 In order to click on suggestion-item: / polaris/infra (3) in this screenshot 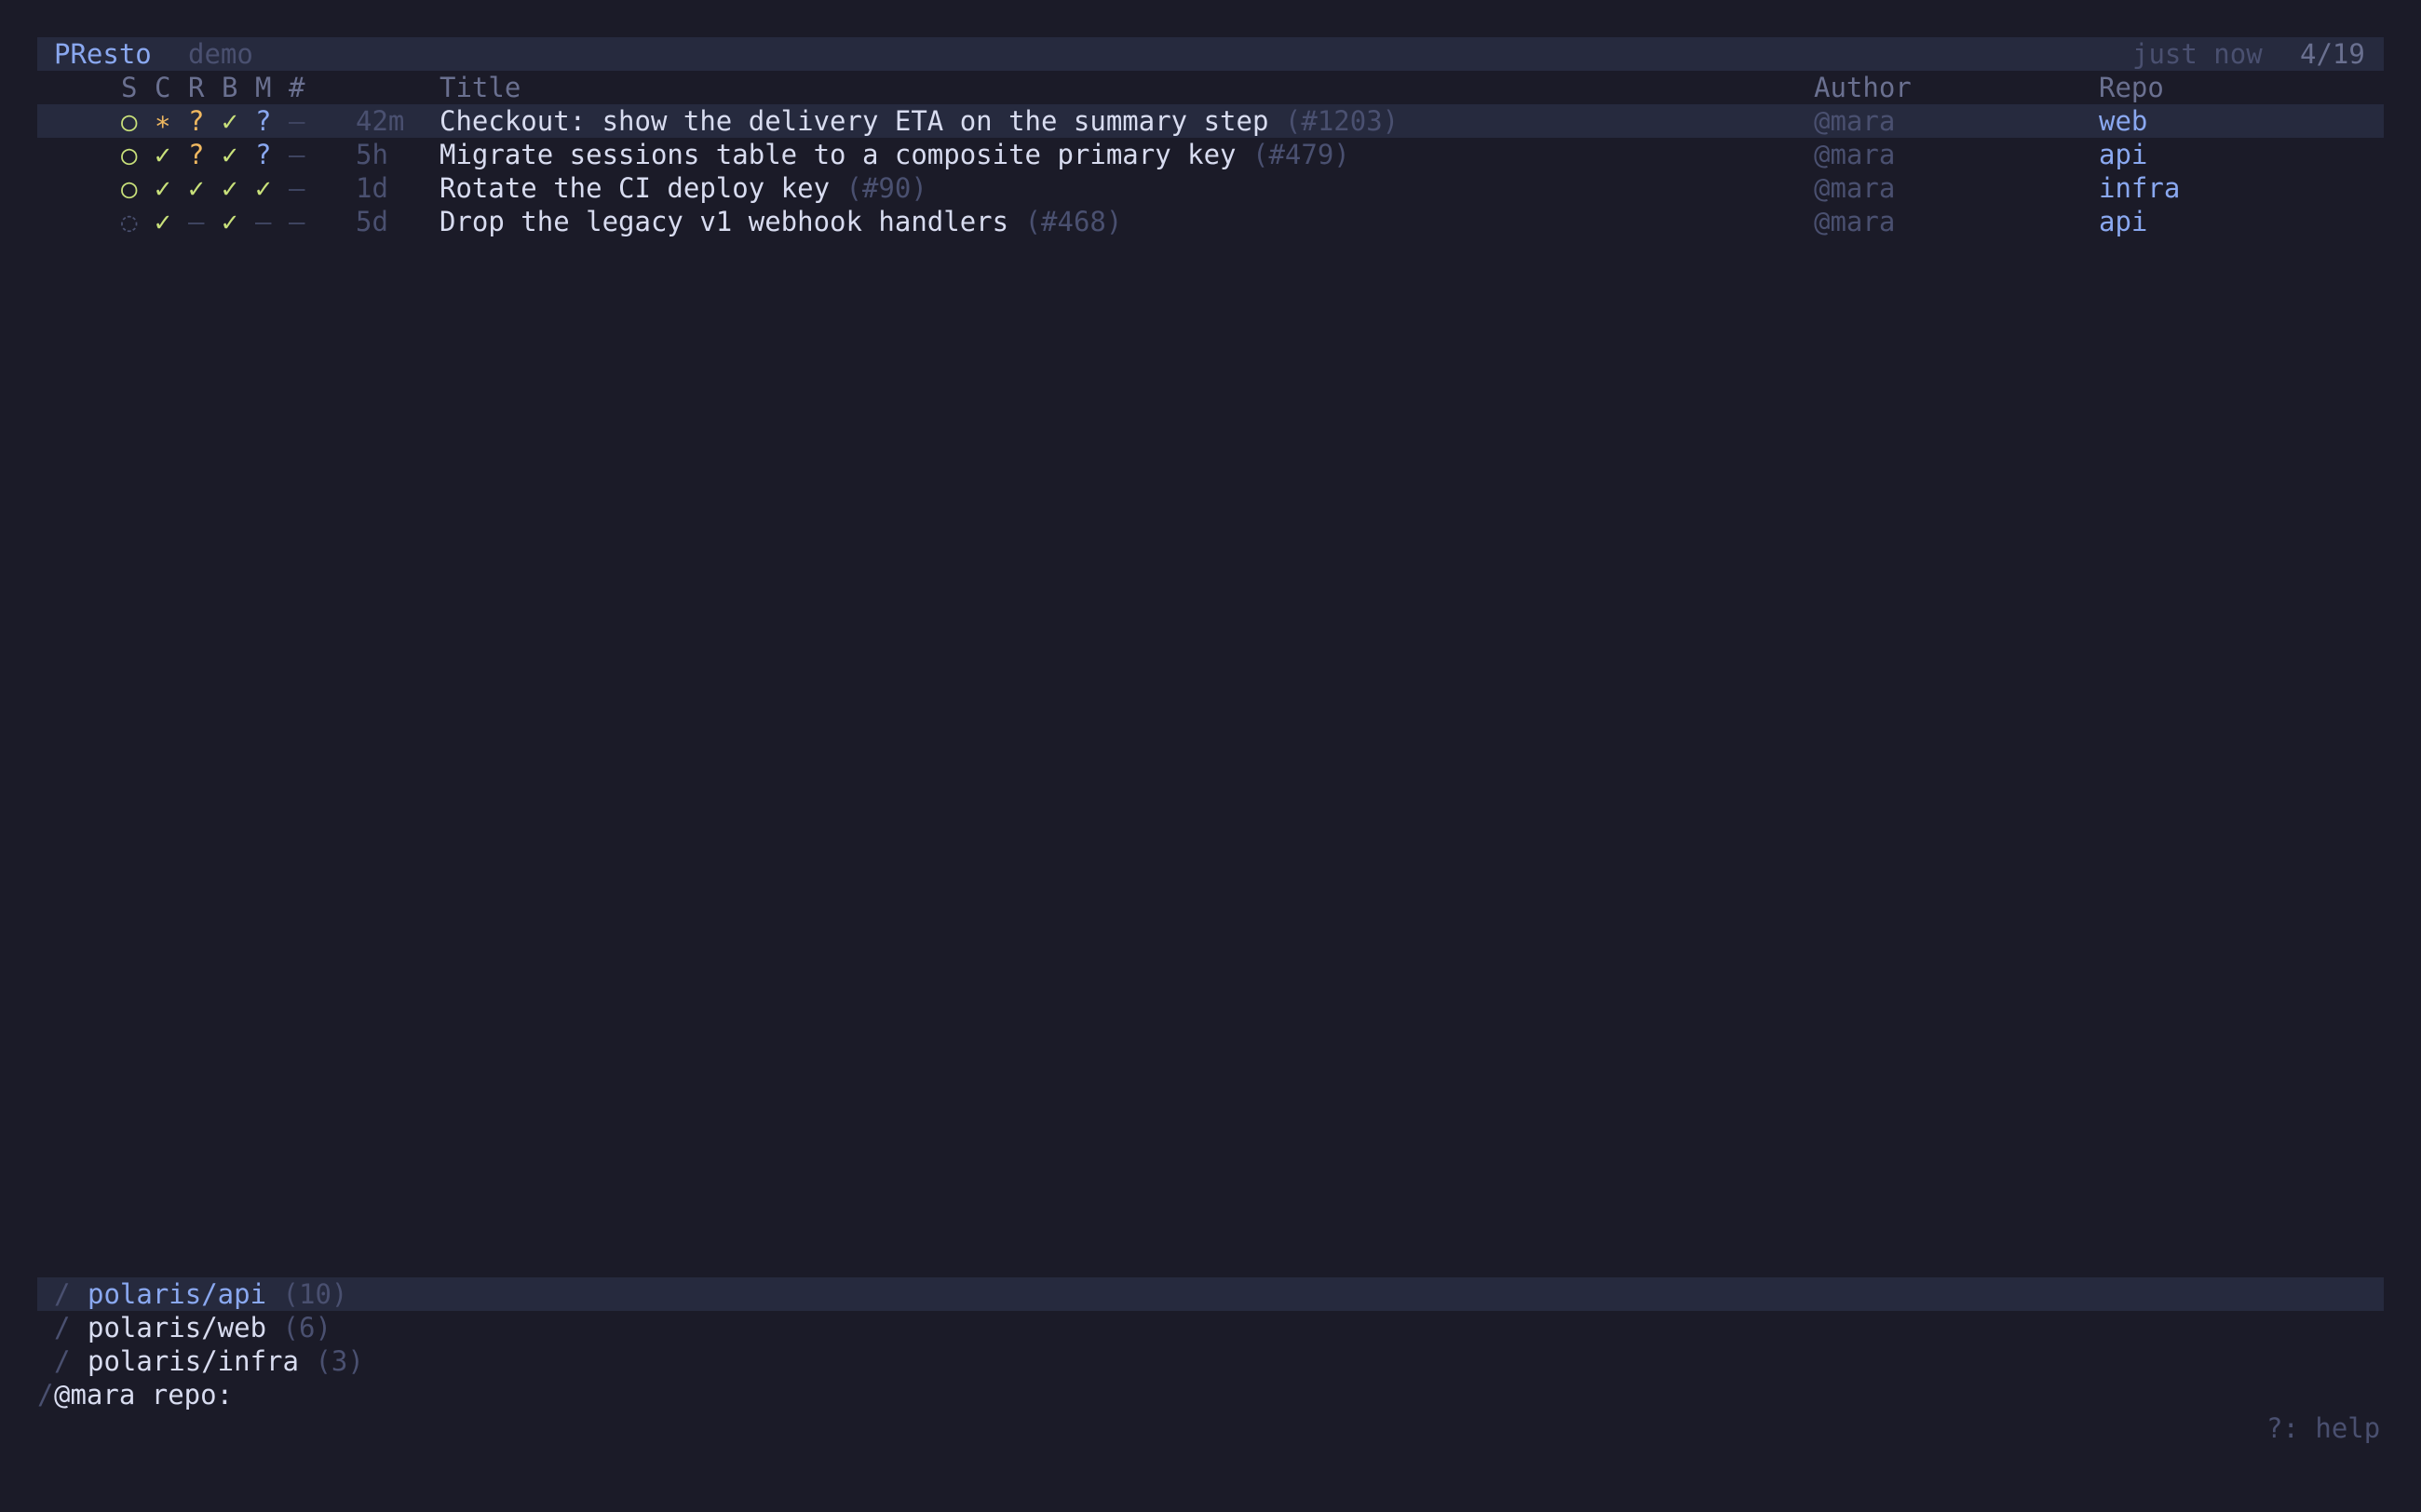, I will do `click(1210, 1361)`.